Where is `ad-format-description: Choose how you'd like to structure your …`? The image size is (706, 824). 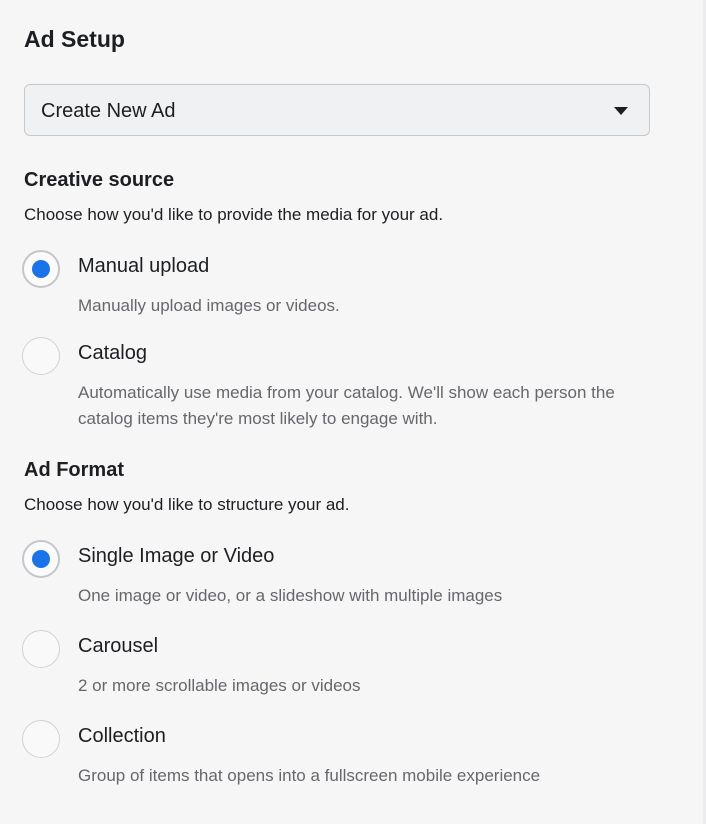
ad-format-description: Choose how you'd like to structure your … is located at coordinates (187, 504).